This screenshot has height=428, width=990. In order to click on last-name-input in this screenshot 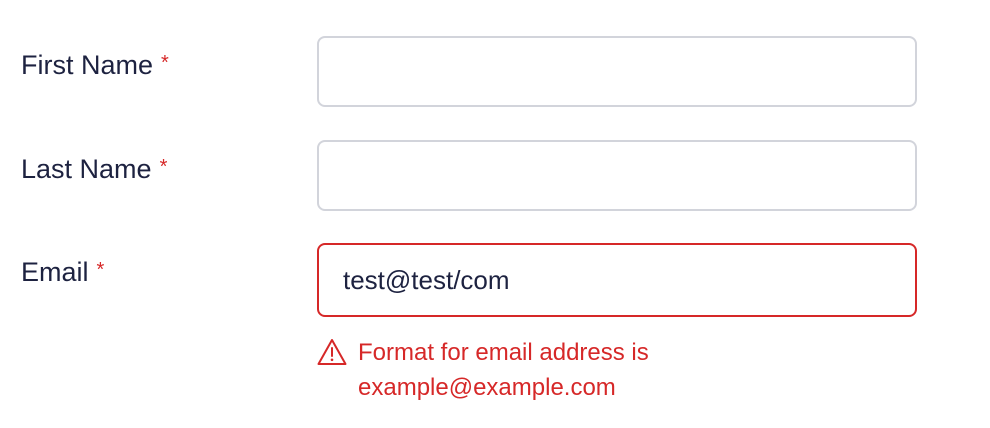, I will do `click(617, 175)`.